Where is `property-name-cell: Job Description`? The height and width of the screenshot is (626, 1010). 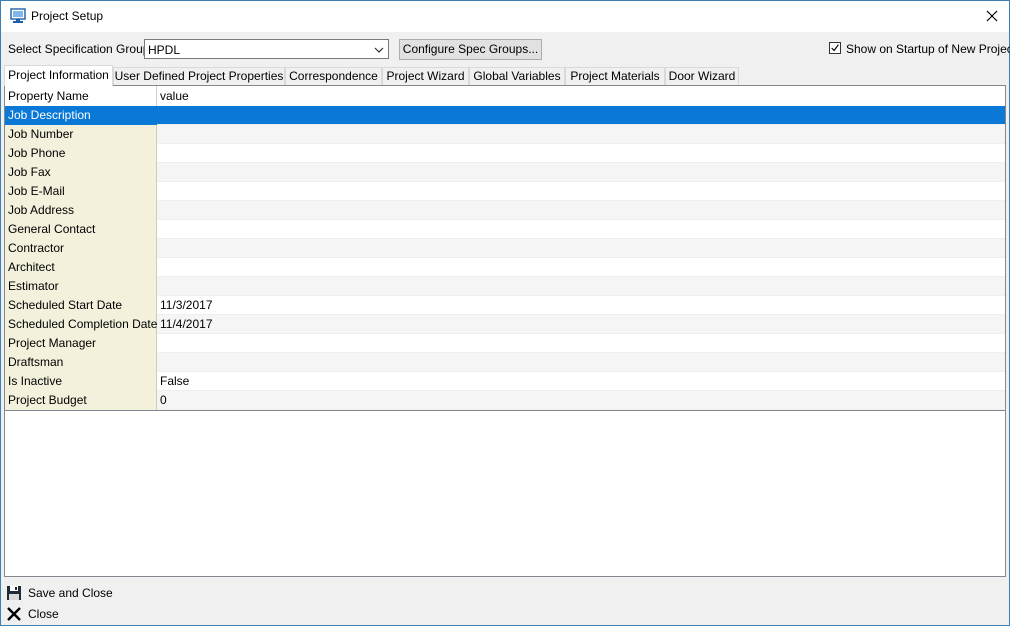 property-name-cell: Job Description is located at coordinates (81, 115).